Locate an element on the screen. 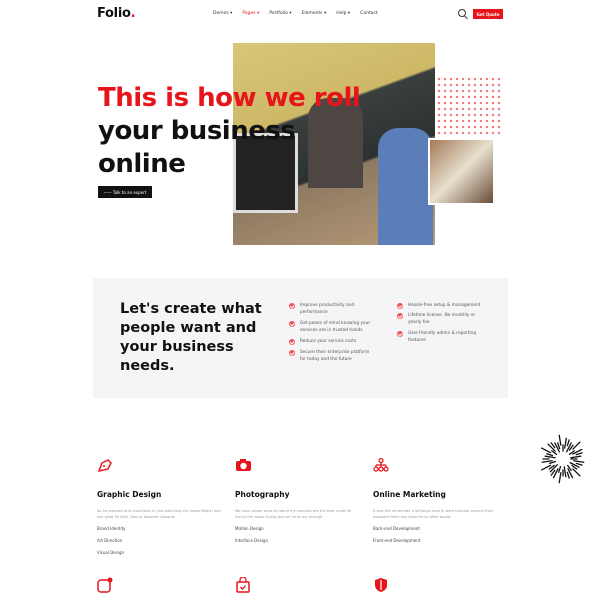 The image size is (600, 600). service-link: Art Direction is located at coordinates (159, 540).